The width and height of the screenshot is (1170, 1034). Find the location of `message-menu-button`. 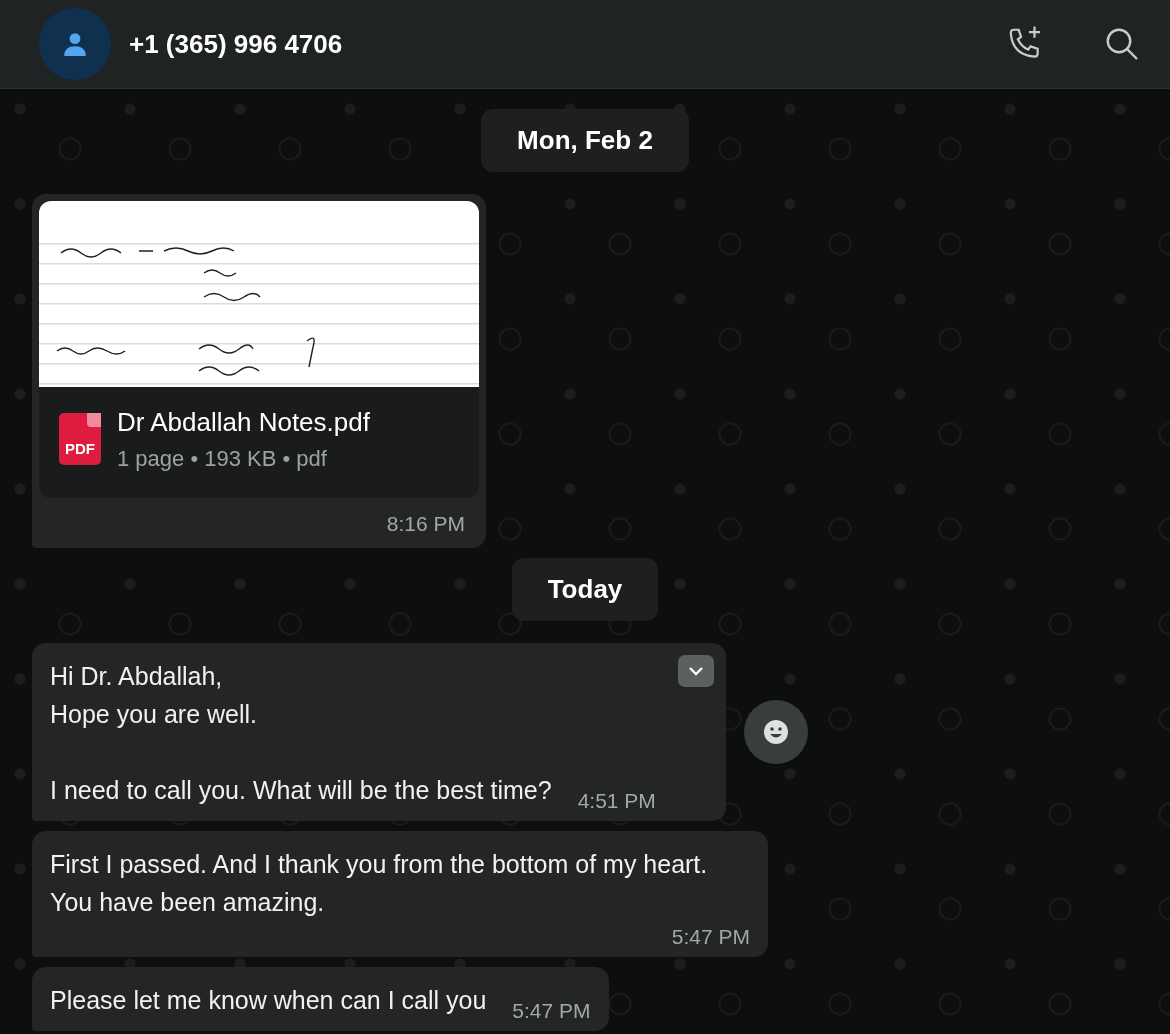

message-menu-button is located at coordinates (695, 671).